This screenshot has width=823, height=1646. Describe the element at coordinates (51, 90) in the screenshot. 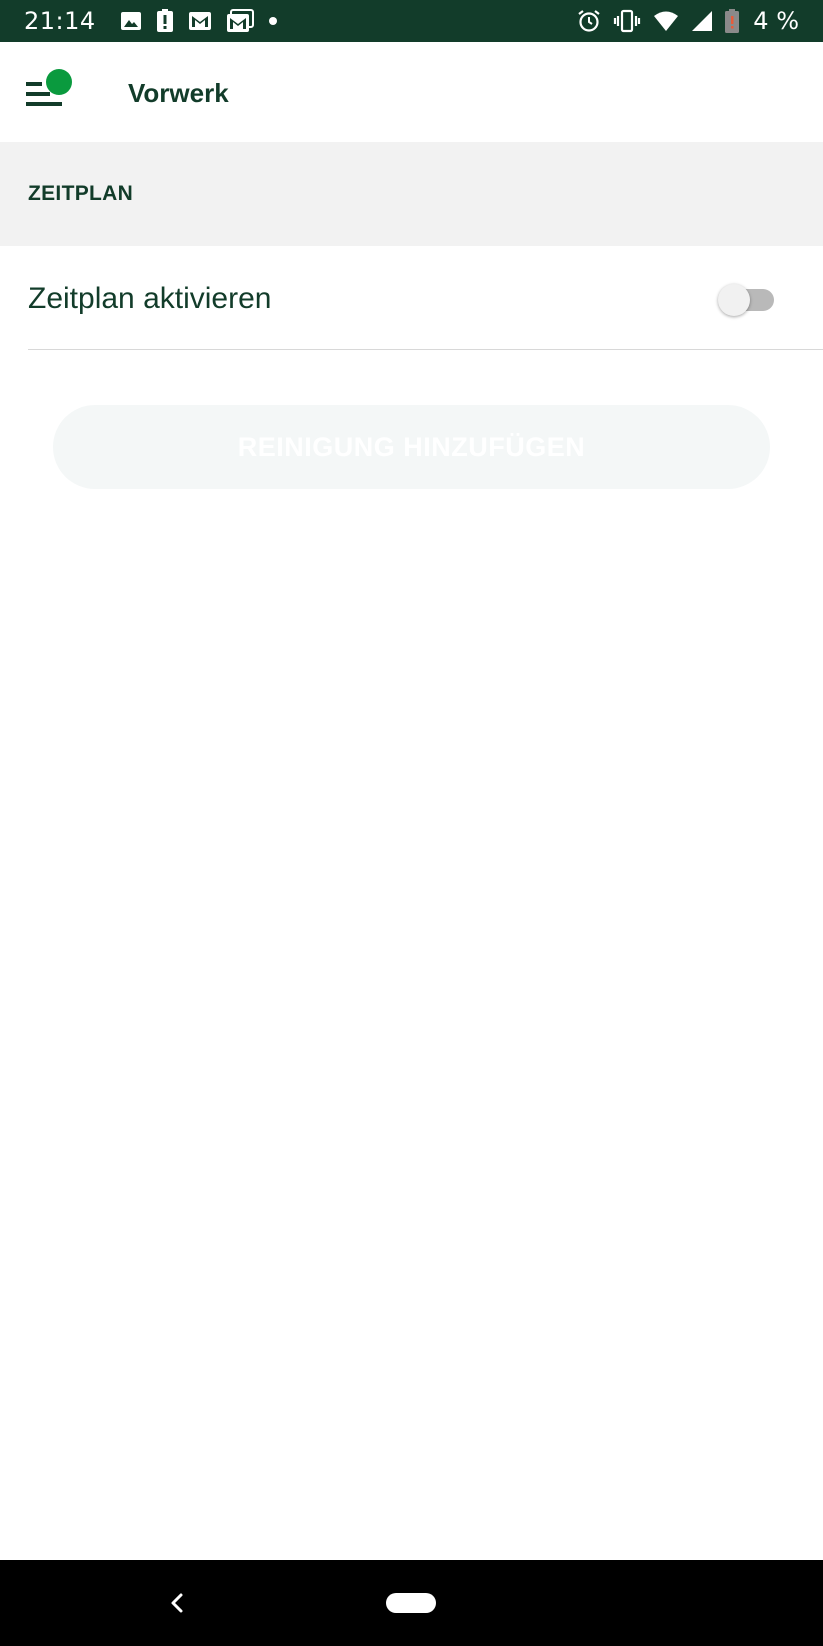

I see `menu-icon` at that location.